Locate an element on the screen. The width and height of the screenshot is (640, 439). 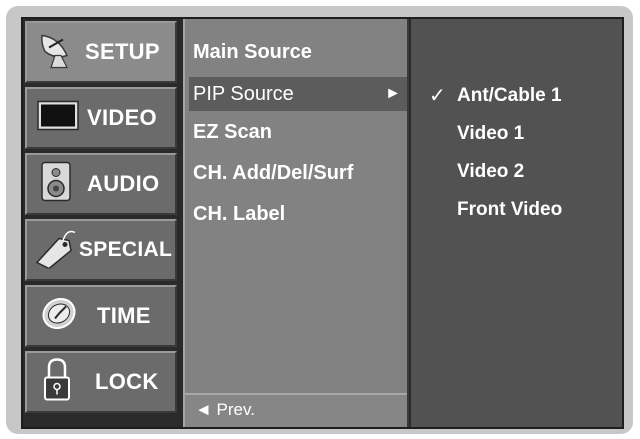
menu-label-video: VIDEO is located at coordinates (122, 117).